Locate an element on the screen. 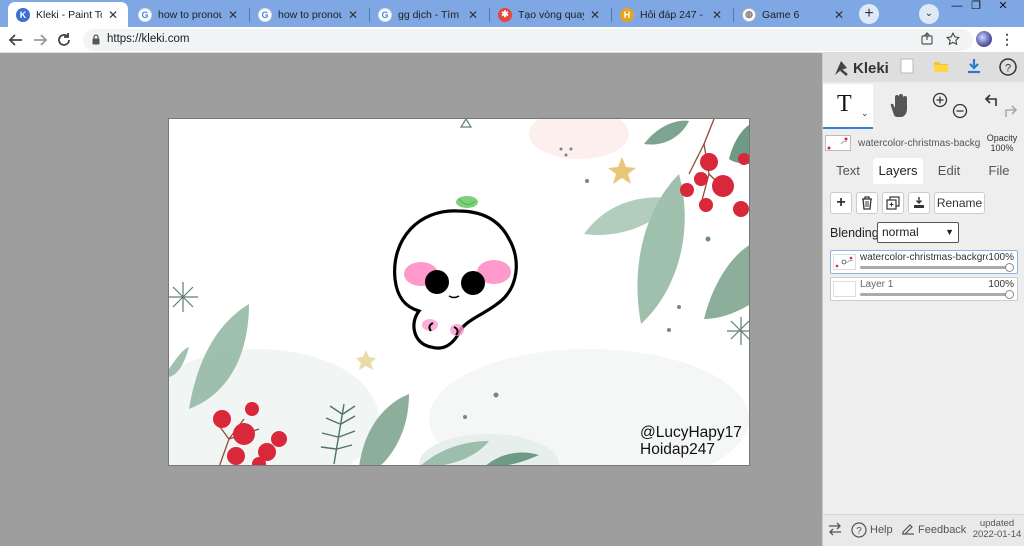 The height and width of the screenshot is (546, 1024). download-icon is located at coordinates (974, 68).